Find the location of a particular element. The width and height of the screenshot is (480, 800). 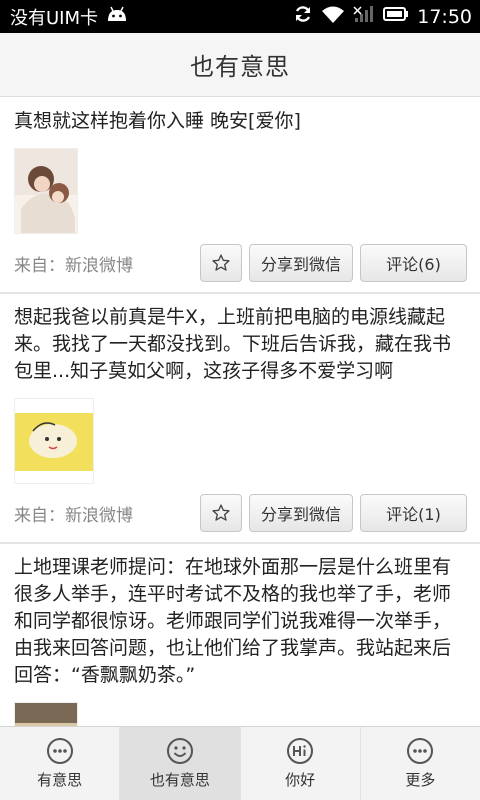

chat-dots-icon is located at coordinates (59, 751).